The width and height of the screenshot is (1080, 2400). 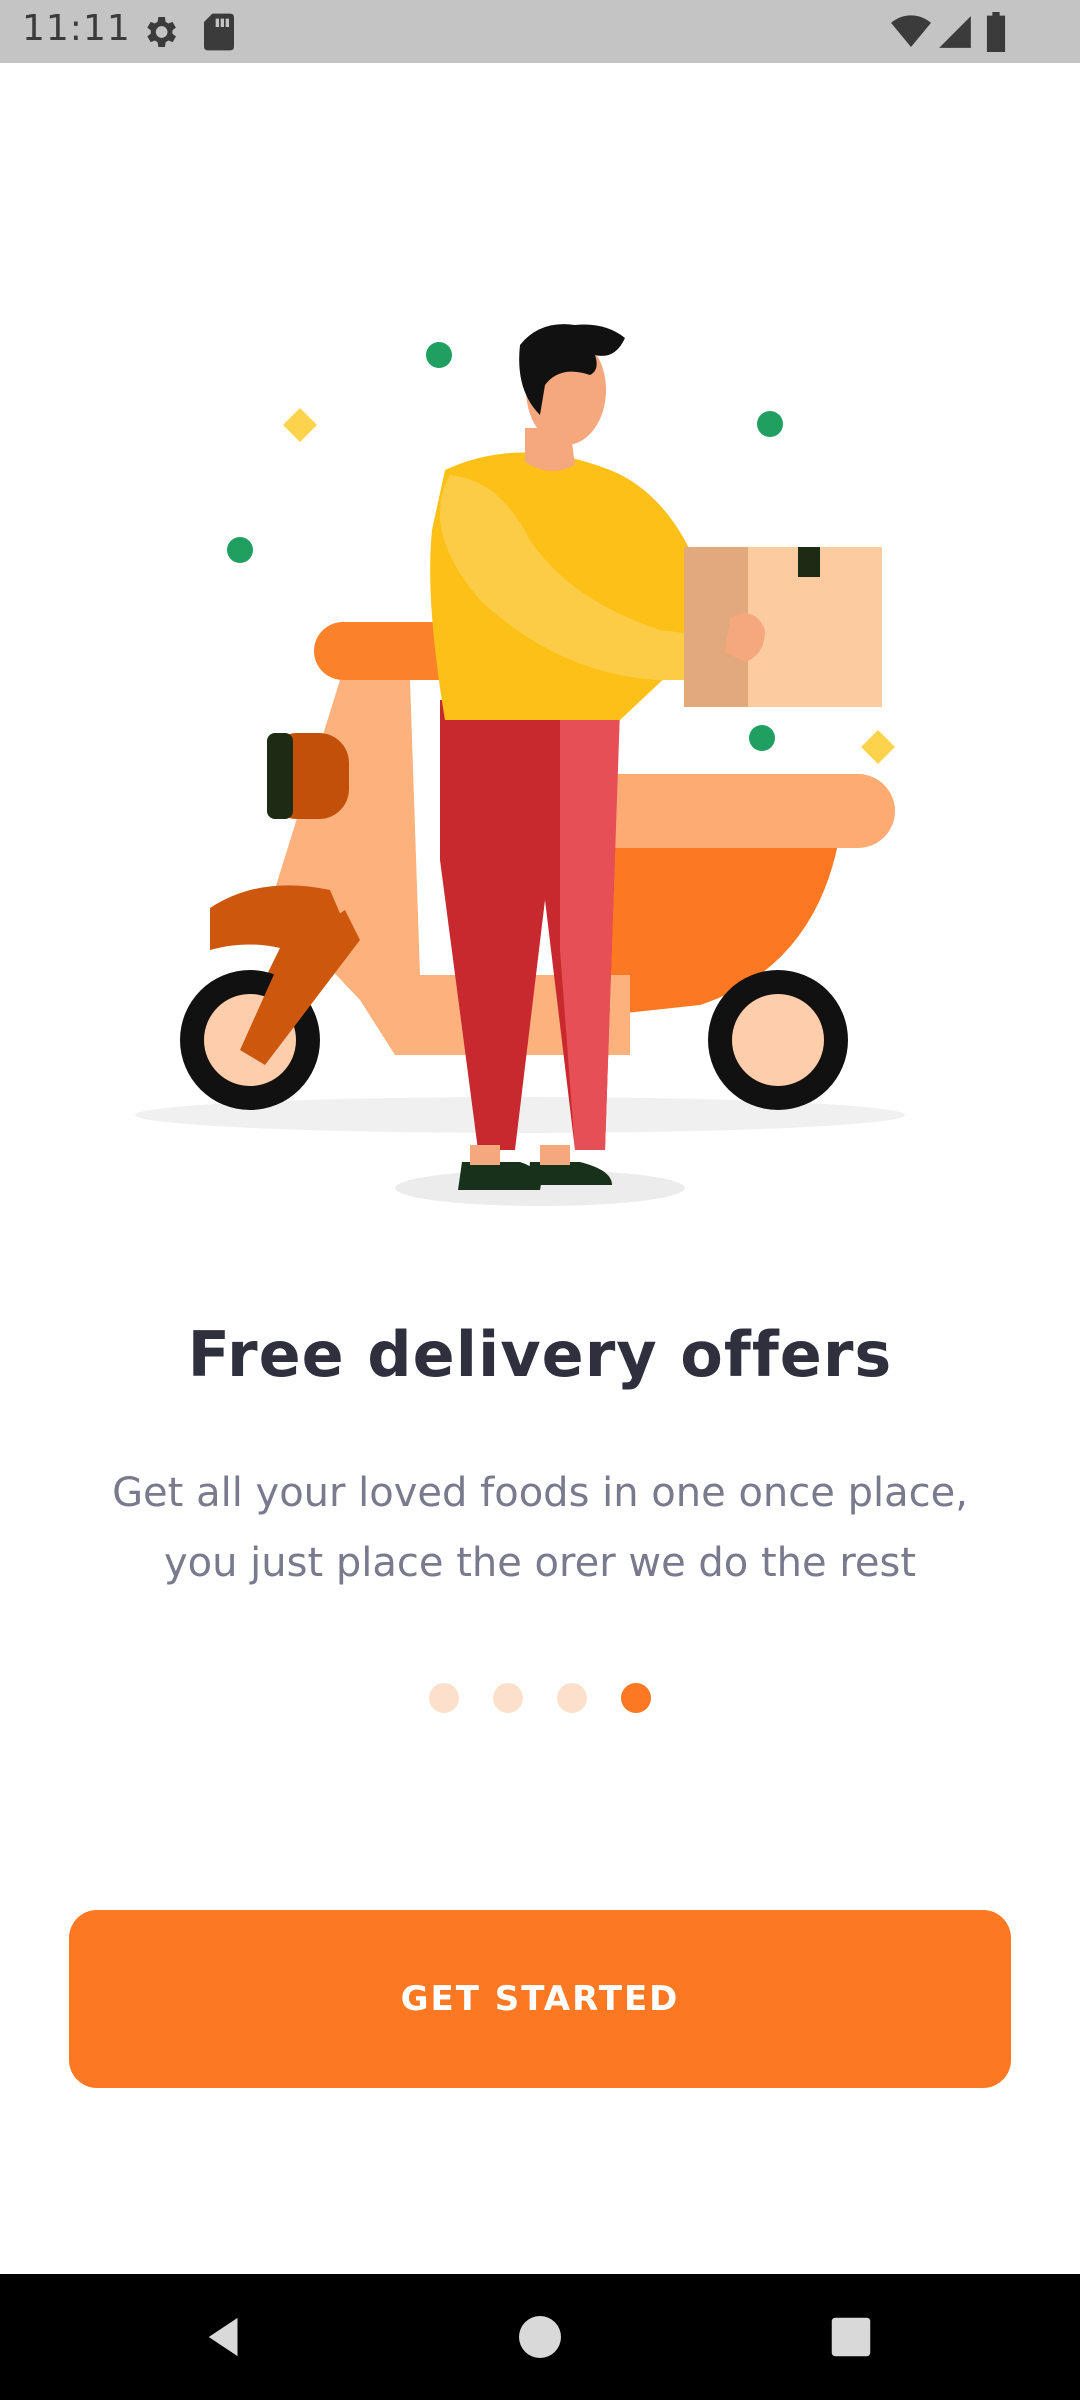 What do you see at coordinates (851, 2337) in the screenshot?
I see `recents-icon` at bounding box center [851, 2337].